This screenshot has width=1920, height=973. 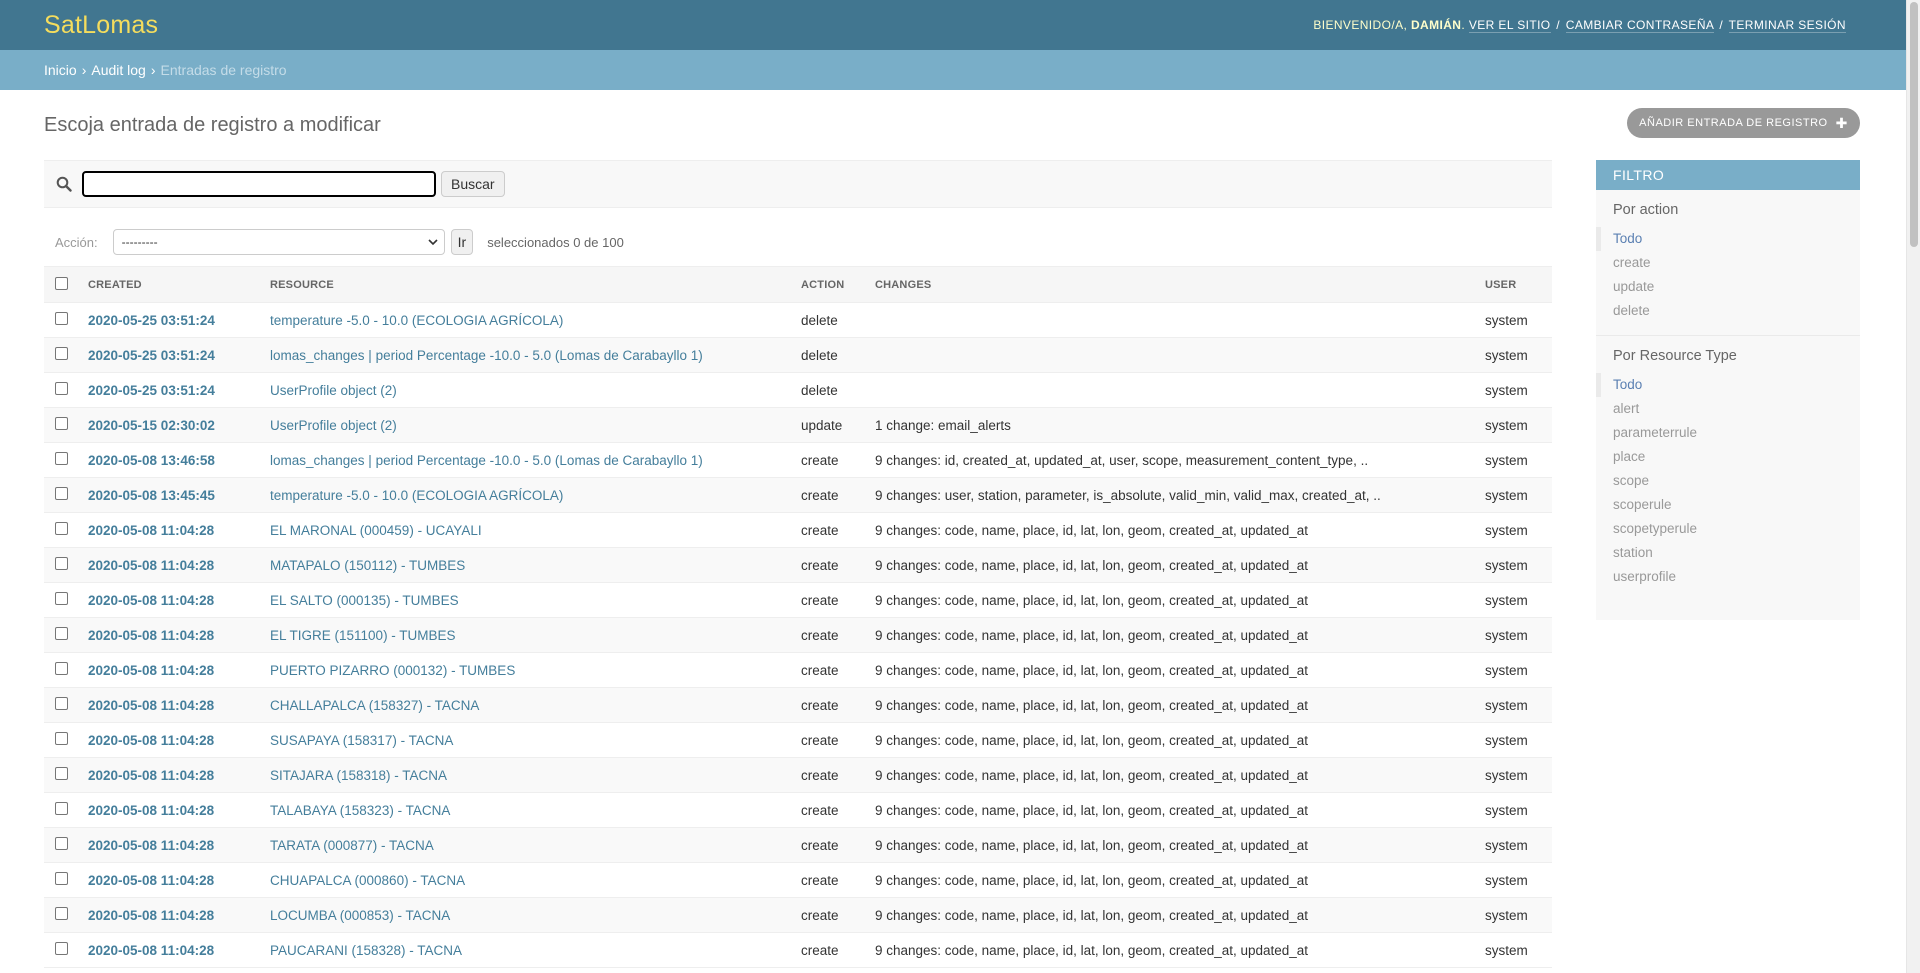 I want to click on resource-cell: CHUAPALCA (000860) - TACNA, so click(x=527, y=880).